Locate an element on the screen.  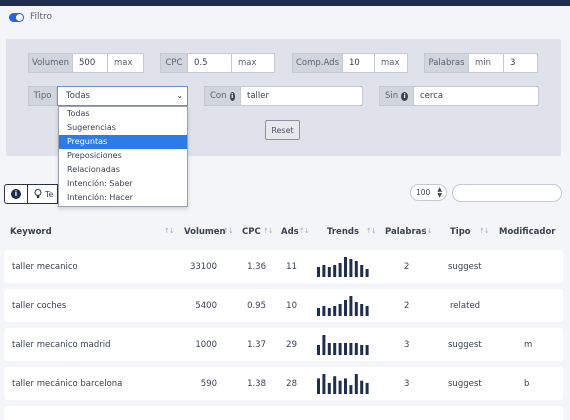
cell-volumen: 1000 is located at coordinates (206, 345).